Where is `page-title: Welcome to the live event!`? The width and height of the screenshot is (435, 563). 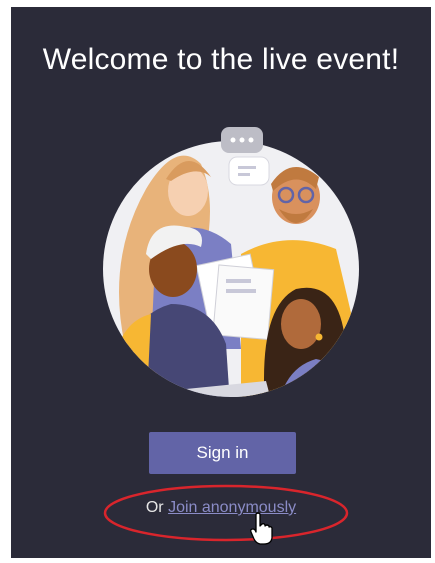
page-title: Welcome to the live event! is located at coordinates (221, 59).